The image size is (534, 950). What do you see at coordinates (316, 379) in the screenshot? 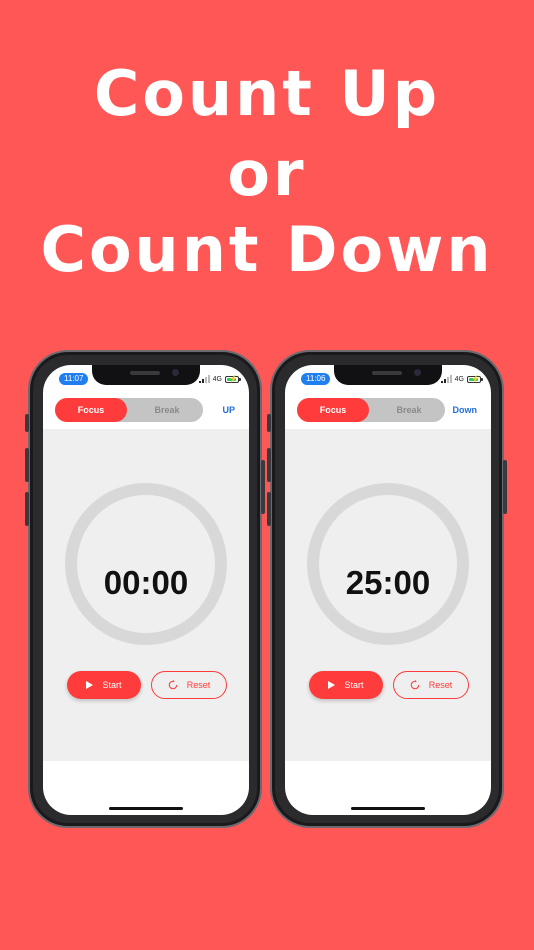
I see `status-time: 11:06` at bounding box center [316, 379].